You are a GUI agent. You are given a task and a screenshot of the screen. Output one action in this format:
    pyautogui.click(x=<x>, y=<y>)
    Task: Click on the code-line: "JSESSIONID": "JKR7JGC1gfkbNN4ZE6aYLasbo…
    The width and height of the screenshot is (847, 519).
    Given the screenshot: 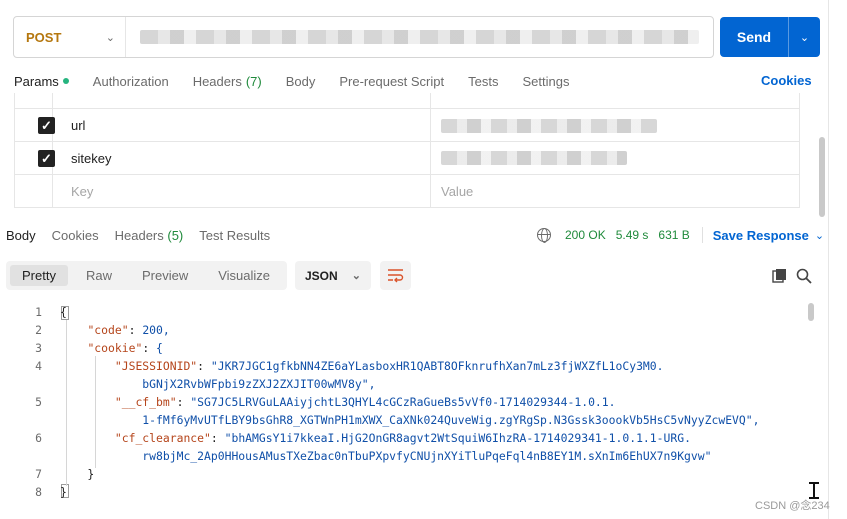 What is the action you would take?
    pyautogui.click(x=389, y=366)
    